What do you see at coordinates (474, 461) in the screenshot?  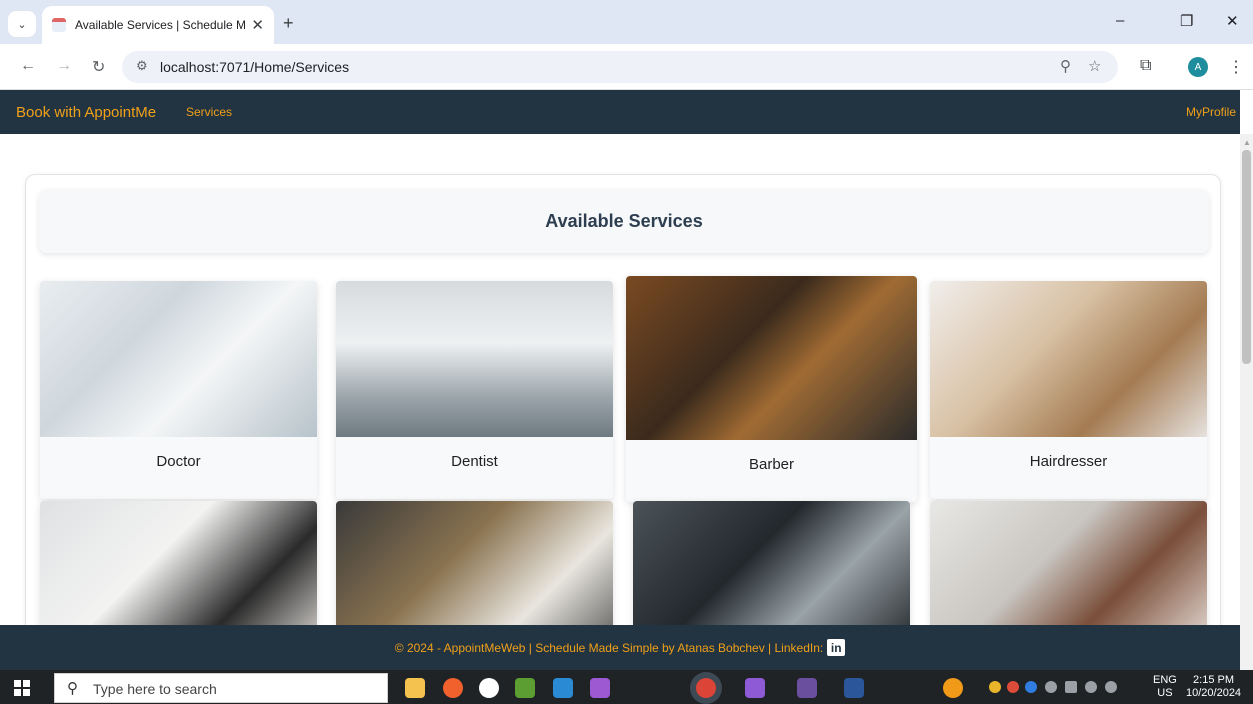 I see `service-name: Dentist` at bounding box center [474, 461].